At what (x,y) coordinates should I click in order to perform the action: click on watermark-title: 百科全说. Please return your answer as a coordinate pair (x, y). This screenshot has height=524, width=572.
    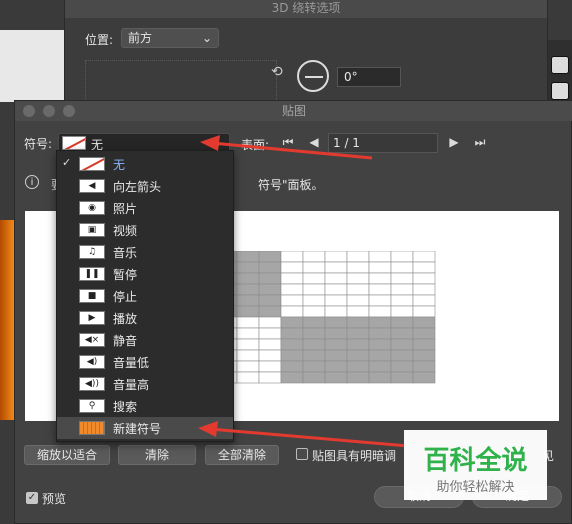
    Looking at the image, I should click on (475, 461).